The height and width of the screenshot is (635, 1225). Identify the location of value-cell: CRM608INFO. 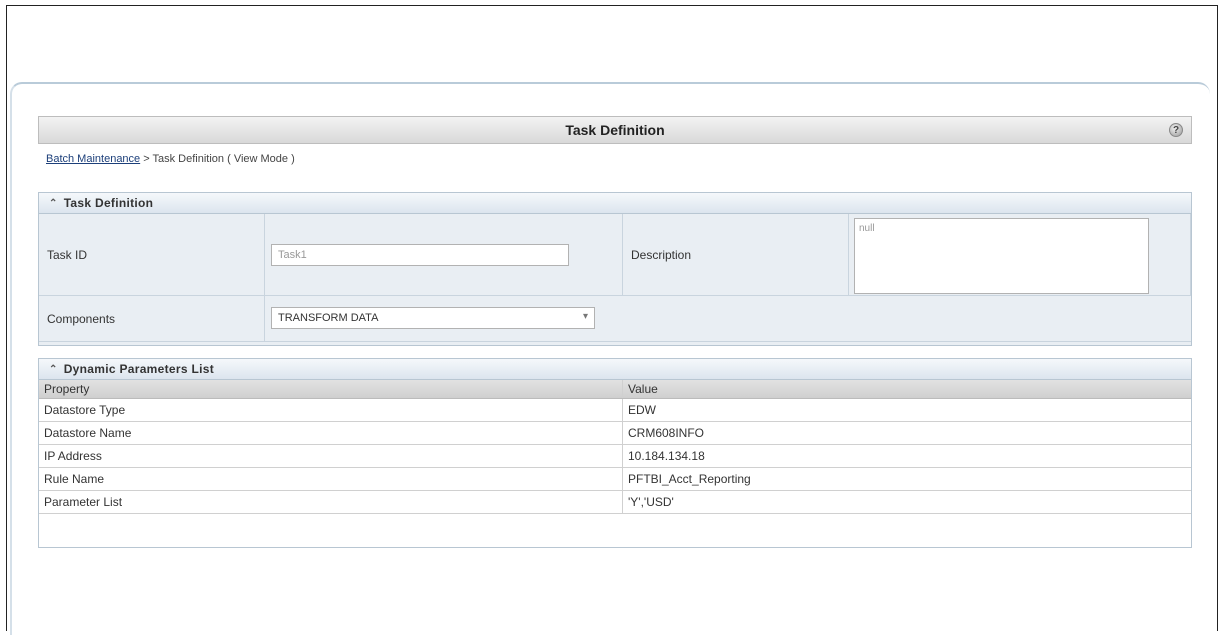
(906, 433).